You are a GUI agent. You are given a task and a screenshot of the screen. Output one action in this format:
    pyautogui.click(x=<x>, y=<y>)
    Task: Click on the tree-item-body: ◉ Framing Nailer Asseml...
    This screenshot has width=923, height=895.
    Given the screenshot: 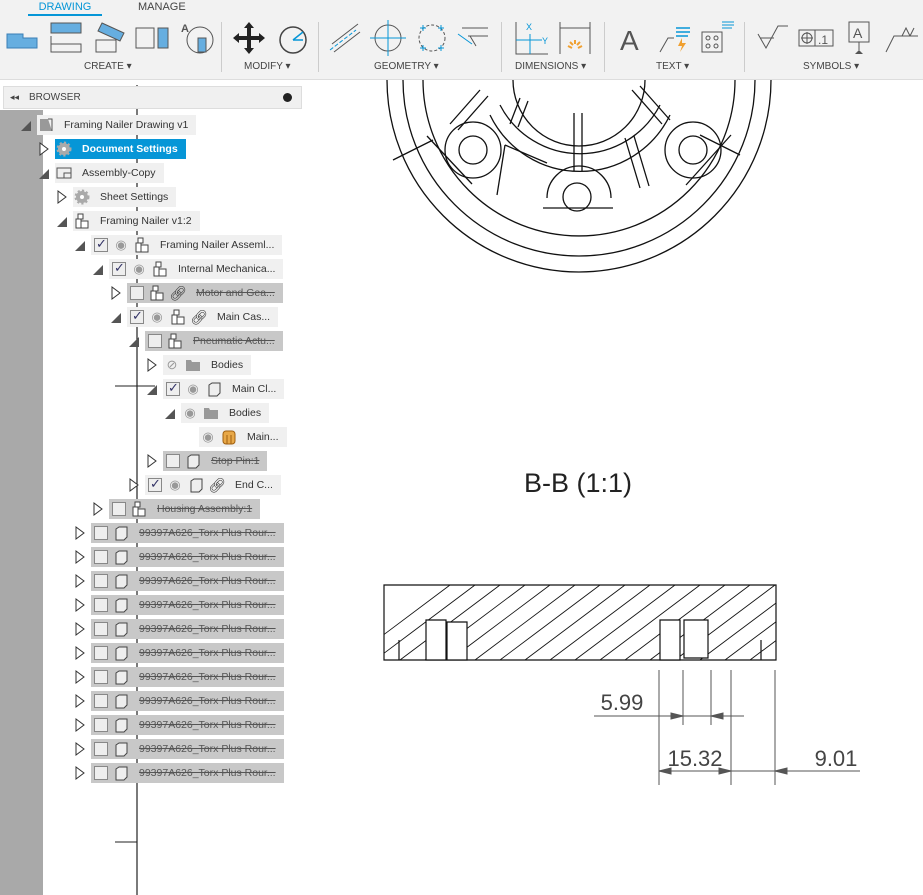 What is the action you would take?
    pyautogui.click(x=187, y=245)
    